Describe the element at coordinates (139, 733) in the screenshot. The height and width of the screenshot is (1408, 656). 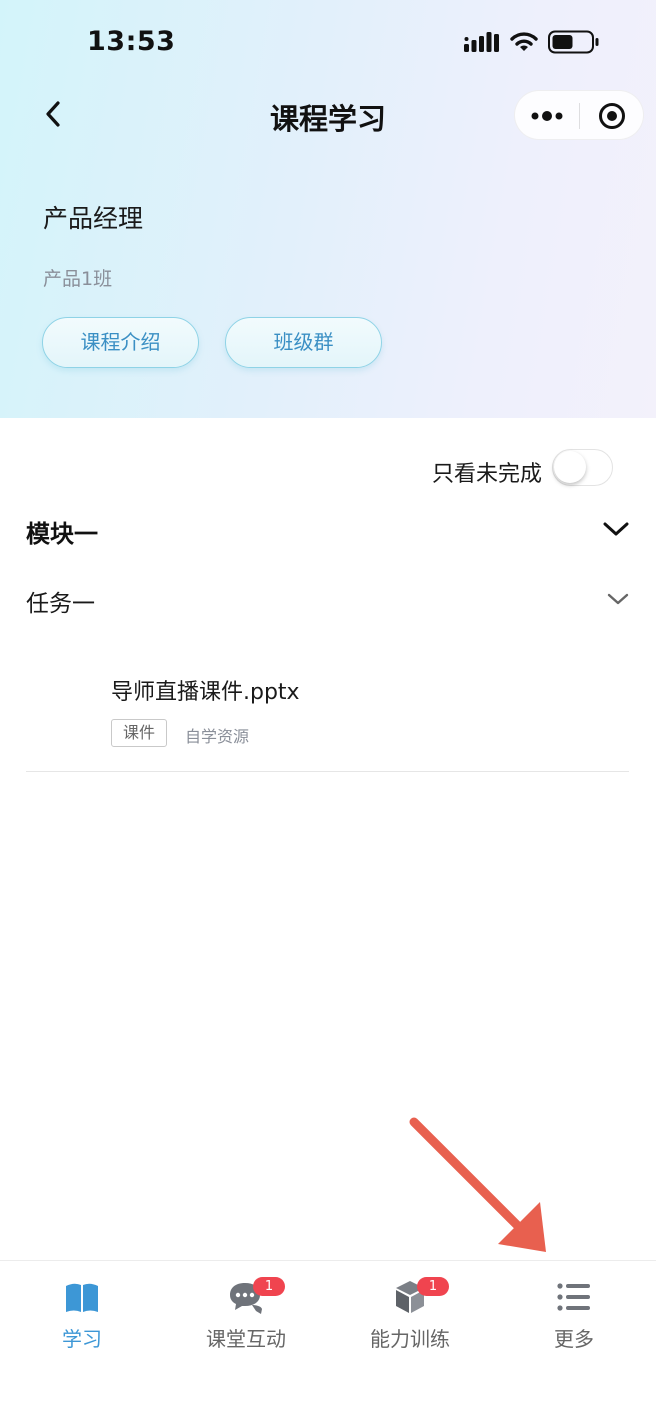
I see `resource-type-tag: 课件` at that location.